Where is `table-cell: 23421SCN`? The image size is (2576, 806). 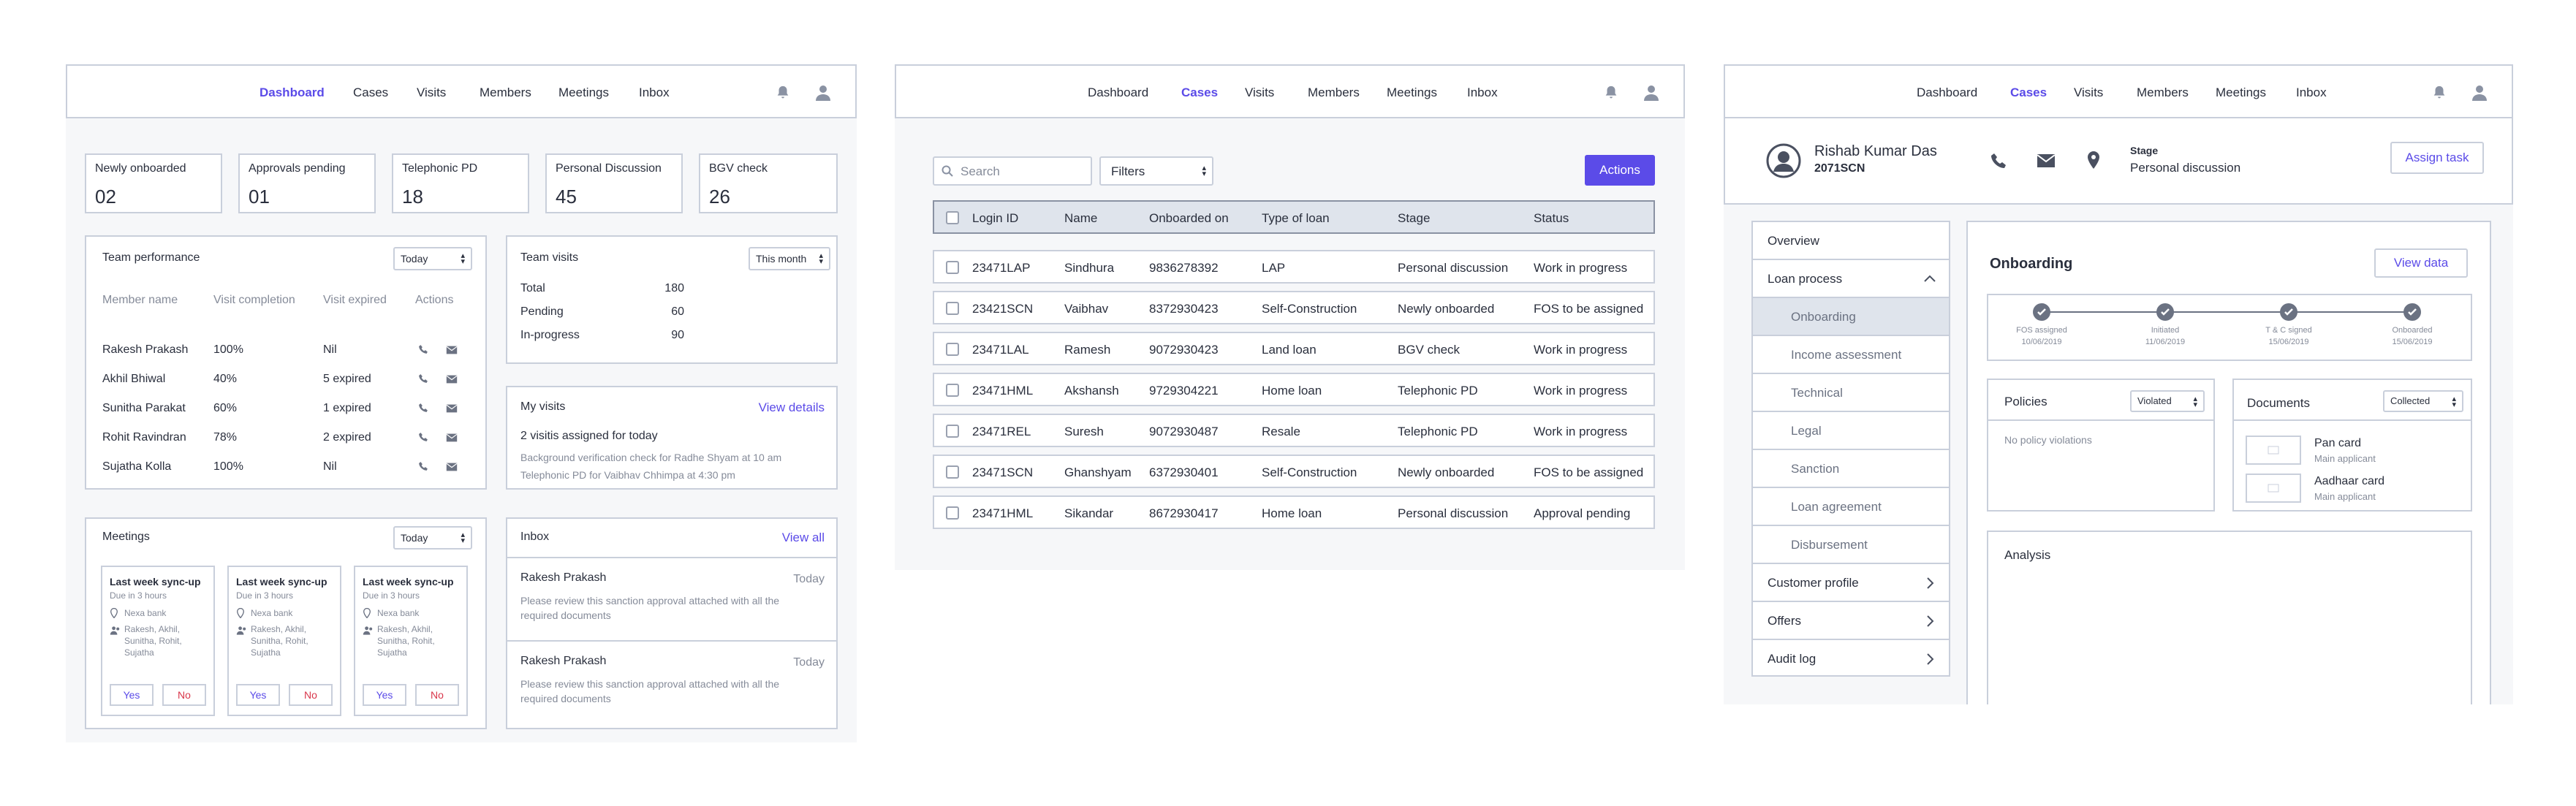 table-cell: 23421SCN is located at coordinates (1003, 309).